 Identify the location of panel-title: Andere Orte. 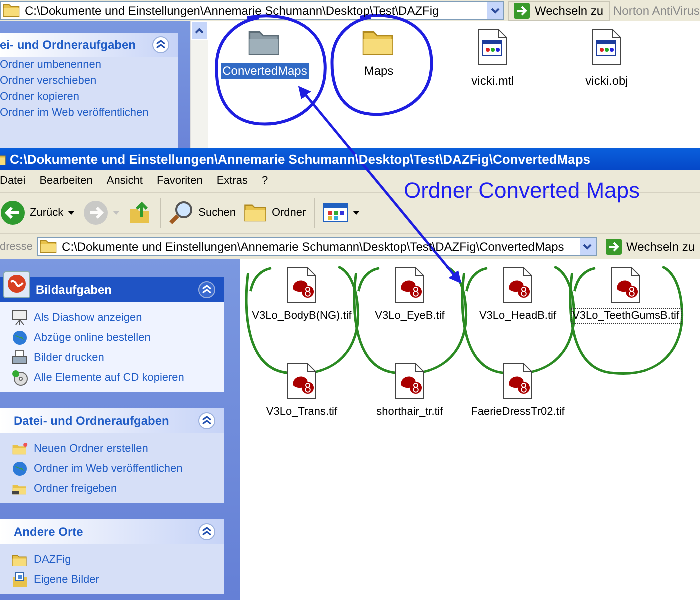
(49, 531).